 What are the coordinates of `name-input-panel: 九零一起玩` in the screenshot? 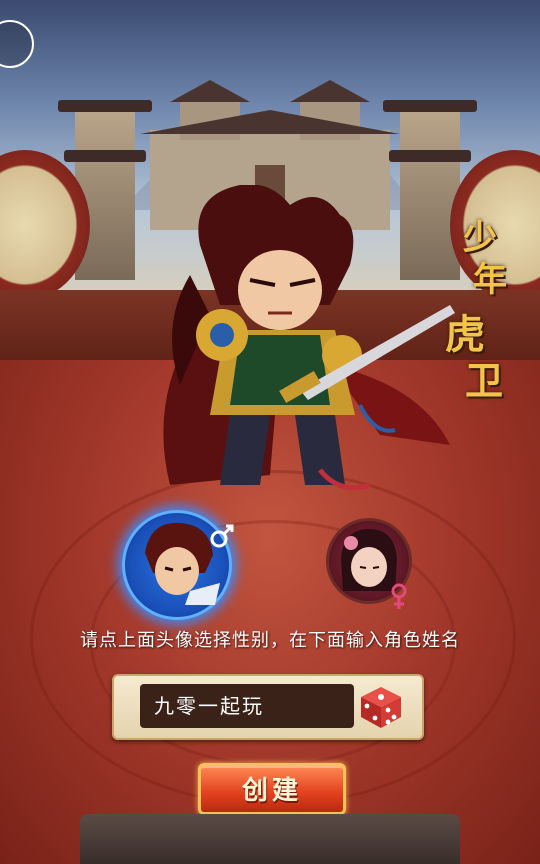 It's located at (268, 707).